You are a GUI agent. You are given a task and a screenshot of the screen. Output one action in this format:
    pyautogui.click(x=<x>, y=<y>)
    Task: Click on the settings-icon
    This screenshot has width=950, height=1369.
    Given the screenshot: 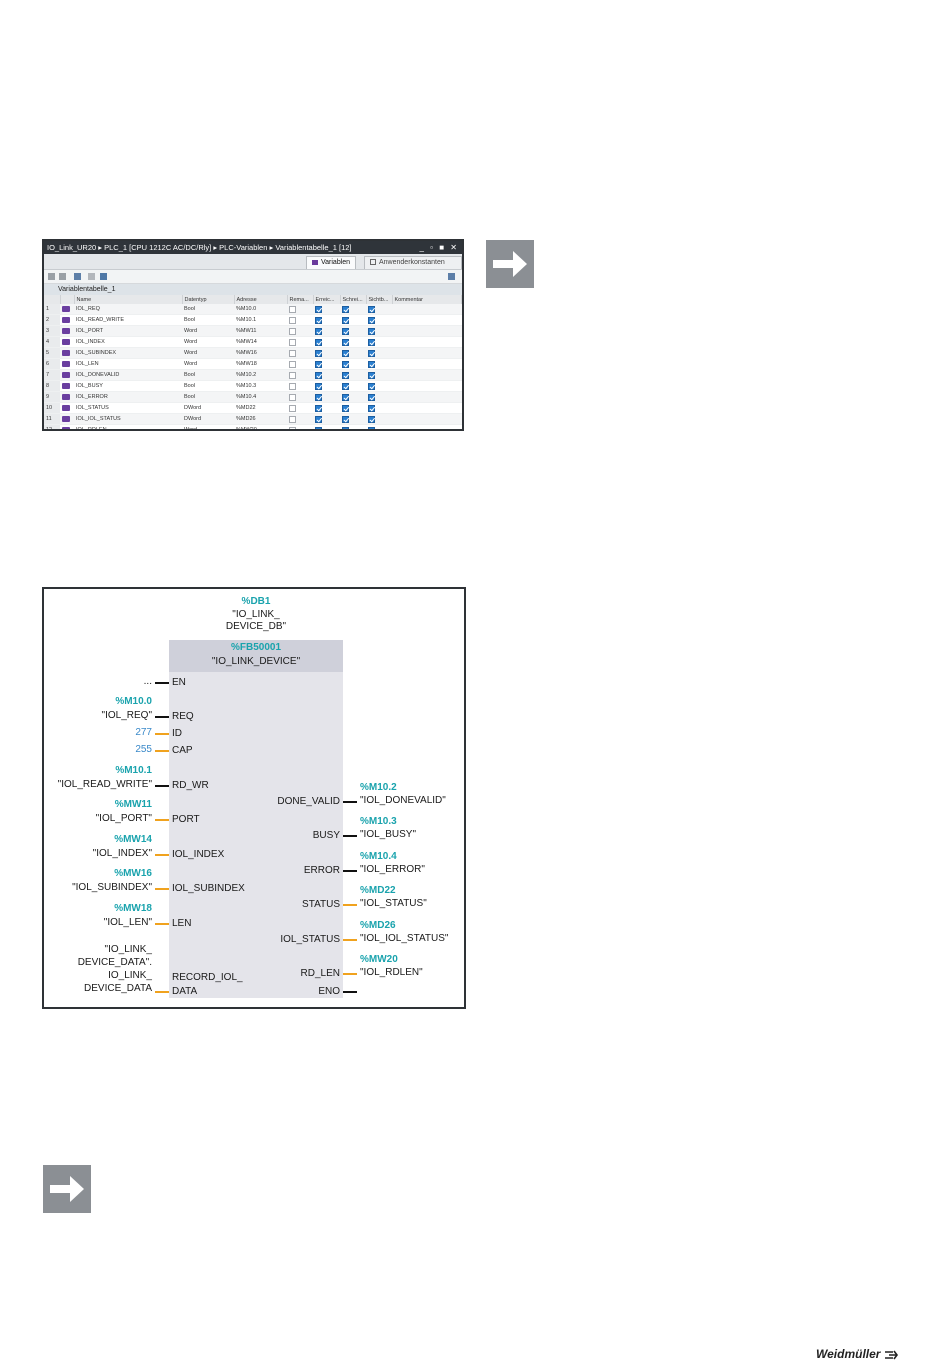 What is the action you would take?
    pyautogui.click(x=103, y=276)
    